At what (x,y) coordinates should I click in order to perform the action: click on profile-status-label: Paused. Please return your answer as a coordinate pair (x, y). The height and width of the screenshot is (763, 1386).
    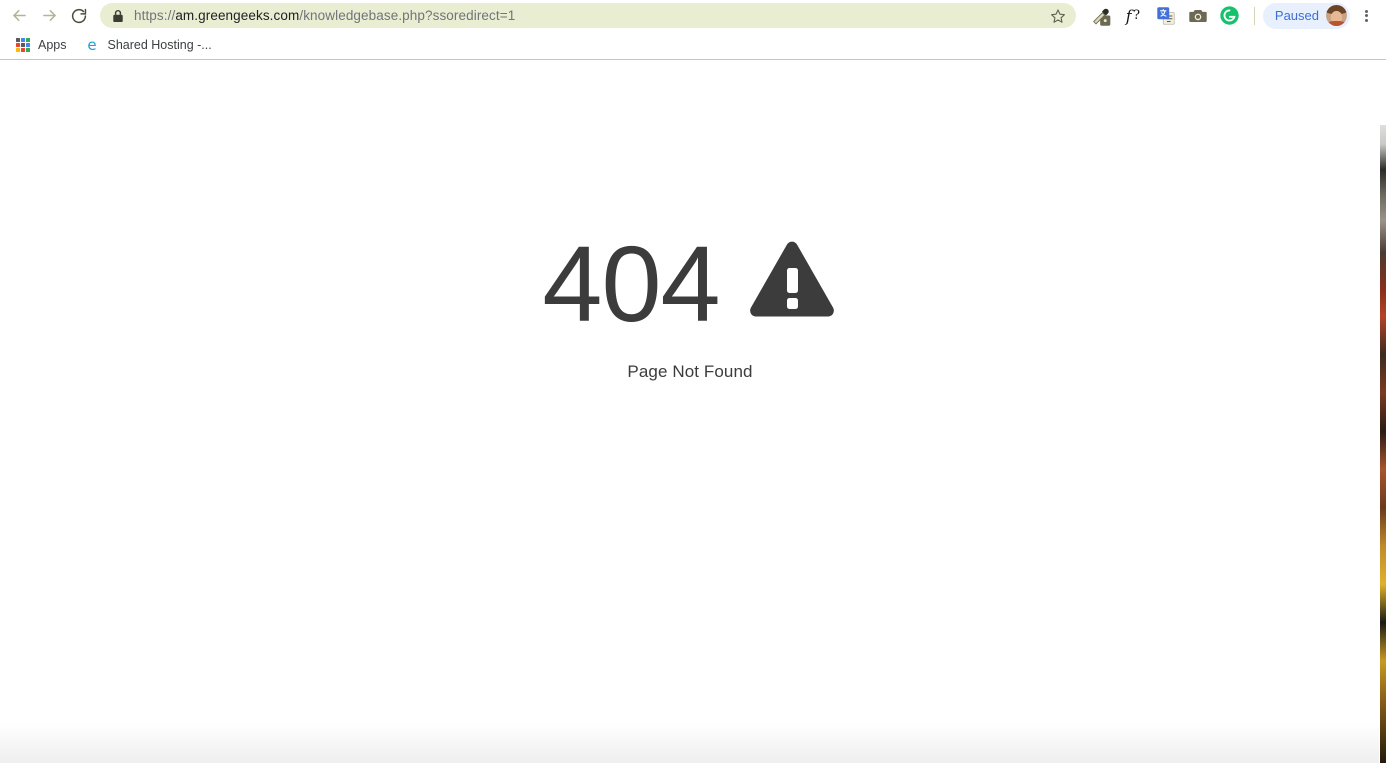
    Looking at the image, I should click on (1296, 15).